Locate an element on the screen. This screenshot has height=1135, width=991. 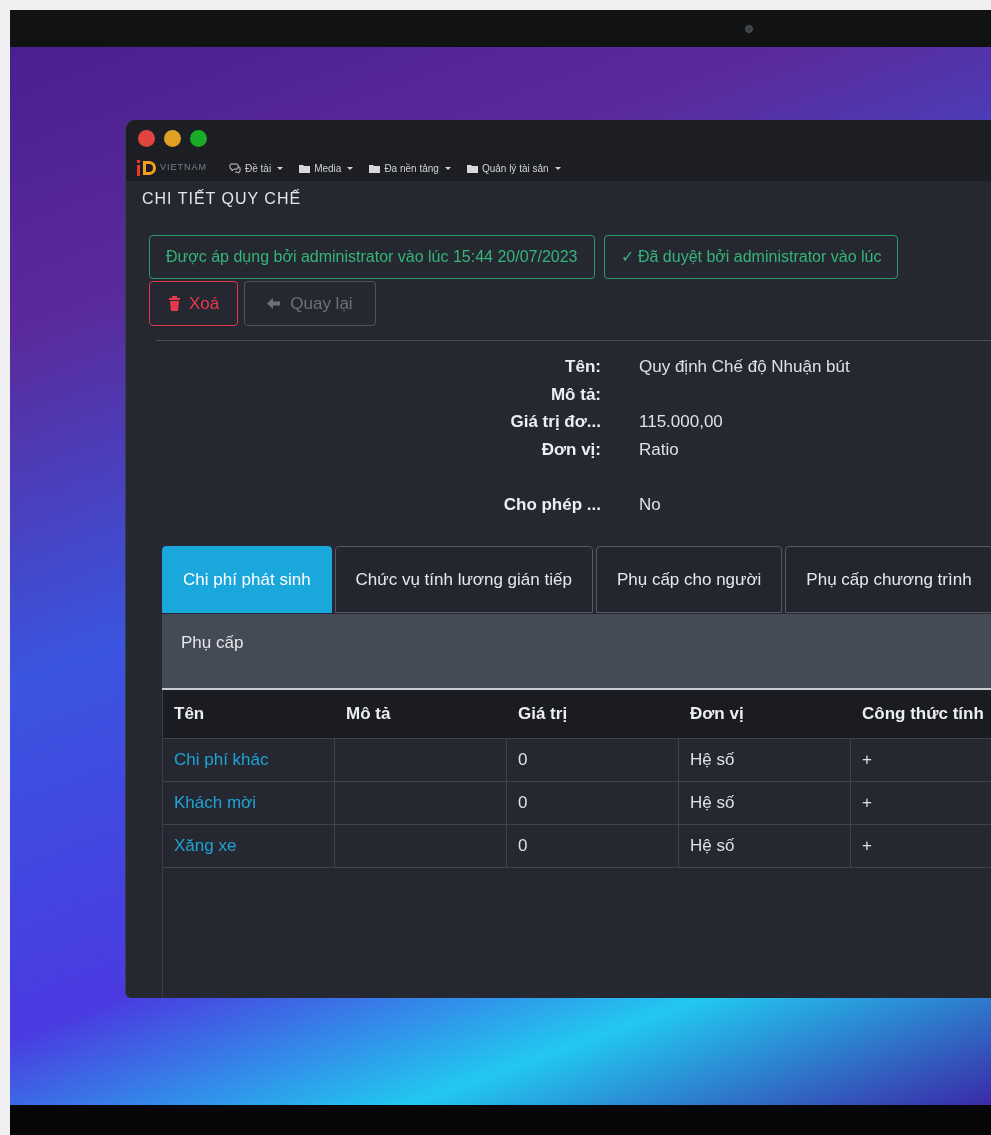
menu-item: Đa nền tảng is located at coordinates (410, 168).